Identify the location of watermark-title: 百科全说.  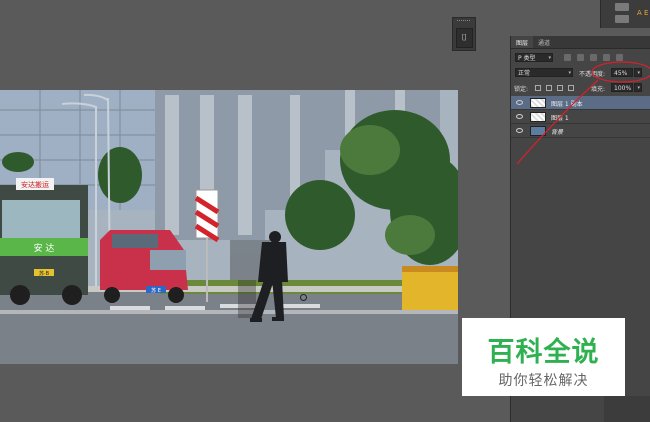
(543, 352).